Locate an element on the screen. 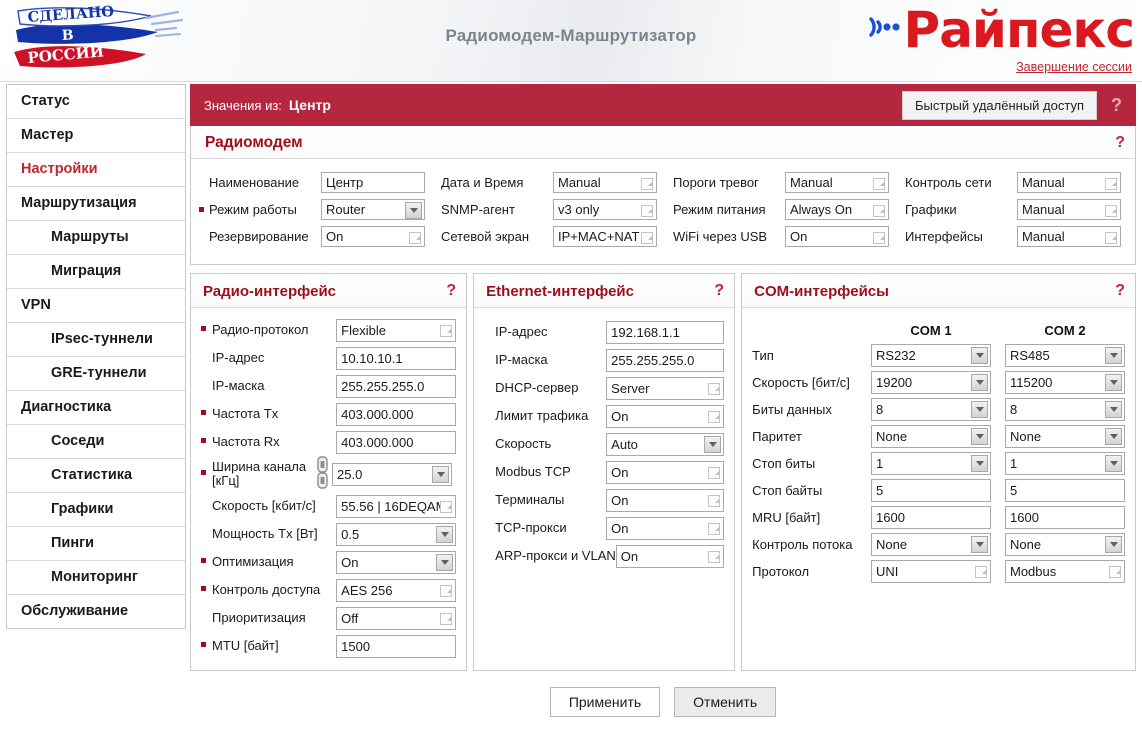 The image size is (1142, 734). chain-link-icon is located at coordinates (322, 473).